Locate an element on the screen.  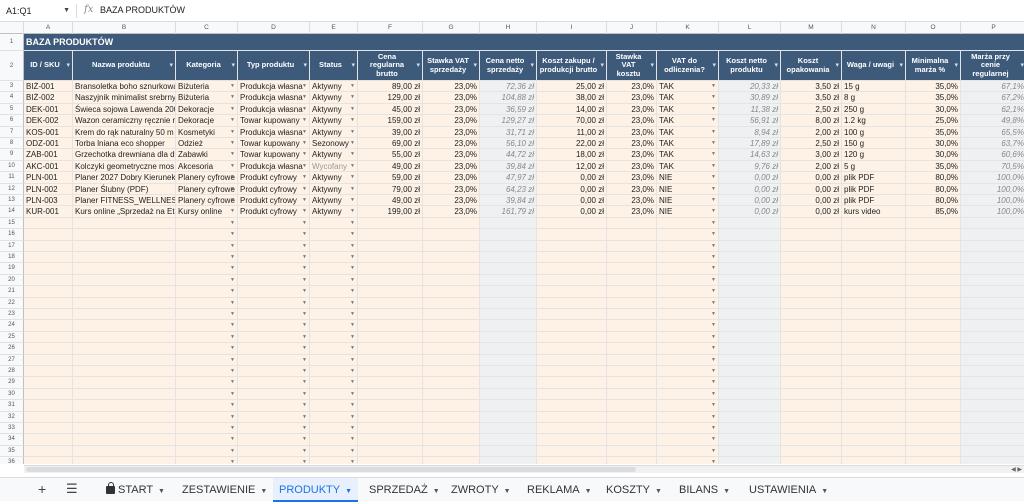
scroll-arrows-icon: ◀ ▶ is located at coordinates (1016, 469).